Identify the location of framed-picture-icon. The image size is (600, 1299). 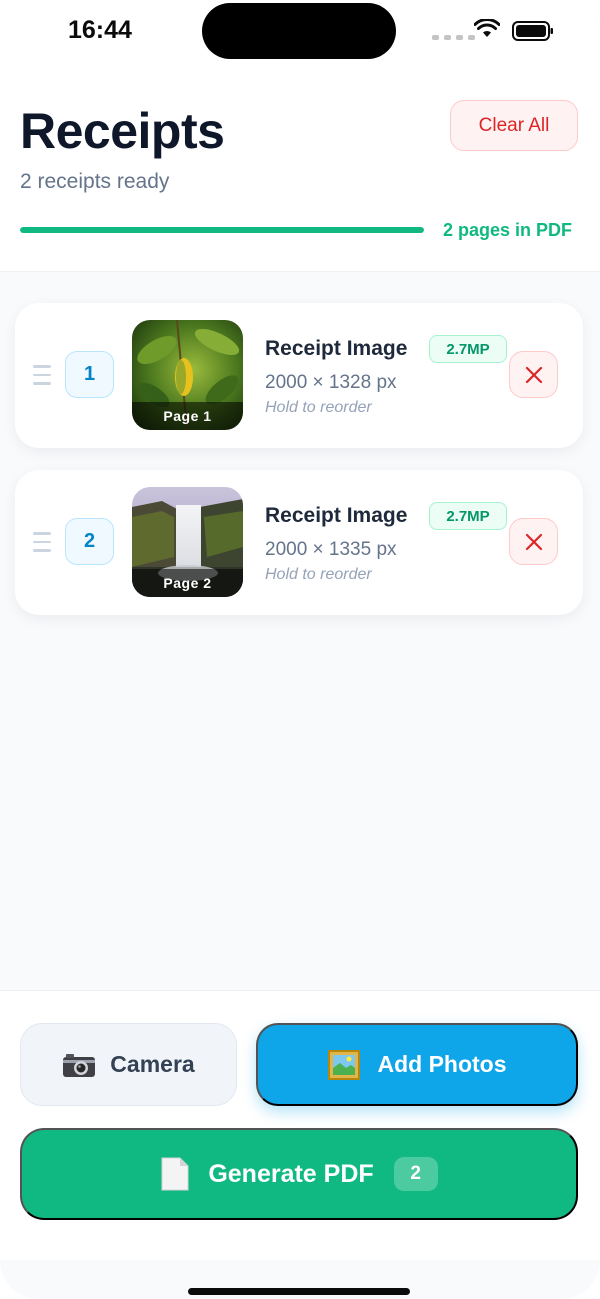
(344, 1064).